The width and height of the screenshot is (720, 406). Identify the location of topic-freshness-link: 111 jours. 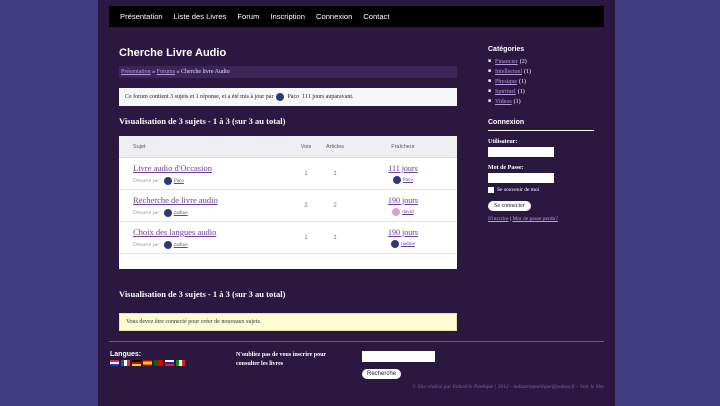
(403, 168).